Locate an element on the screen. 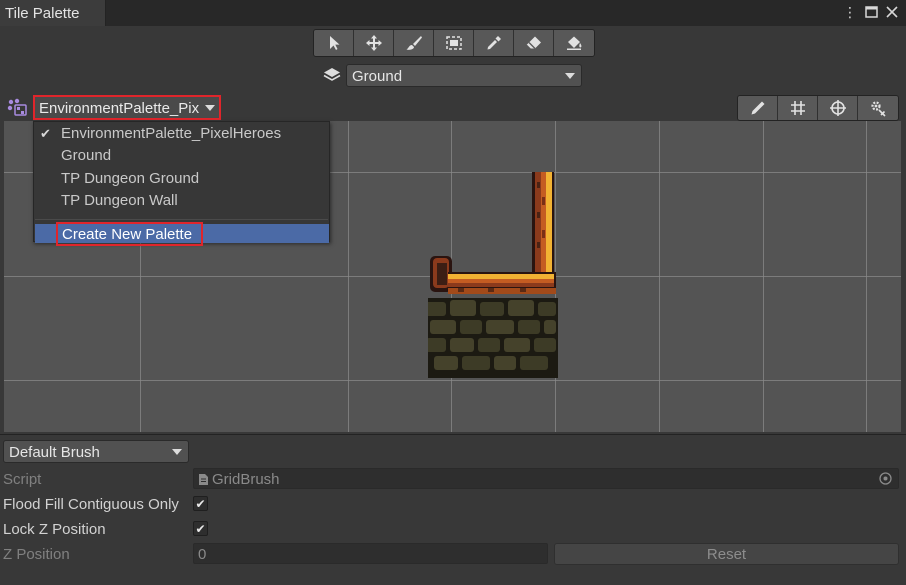 Image resolution: width=906 pixels, height=585 pixels. fill-bucket-tool-button is located at coordinates (574, 43).